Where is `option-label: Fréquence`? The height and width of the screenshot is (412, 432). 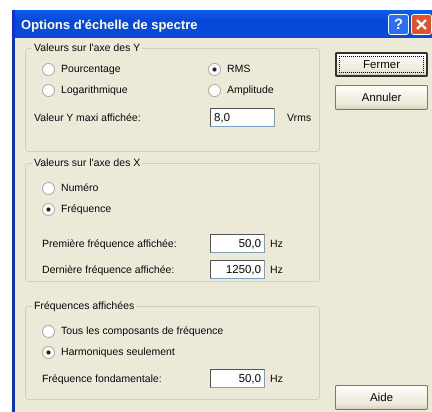
option-label: Fréquence is located at coordinates (86, 209).